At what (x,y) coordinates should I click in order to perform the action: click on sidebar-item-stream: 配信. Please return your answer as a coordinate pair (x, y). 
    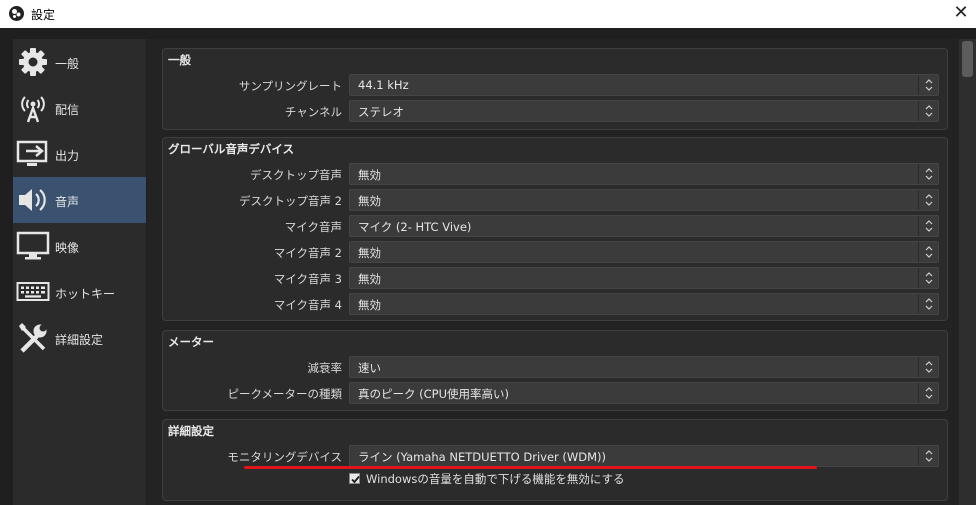
    Looking at the image, I should click on (79, 108).